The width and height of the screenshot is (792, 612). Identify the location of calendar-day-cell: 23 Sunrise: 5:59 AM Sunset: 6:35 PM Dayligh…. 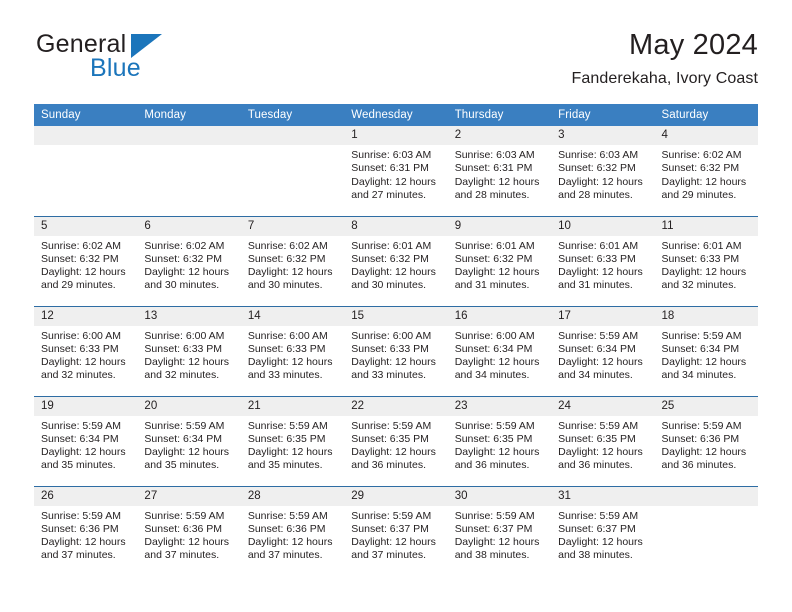
(499, 440).